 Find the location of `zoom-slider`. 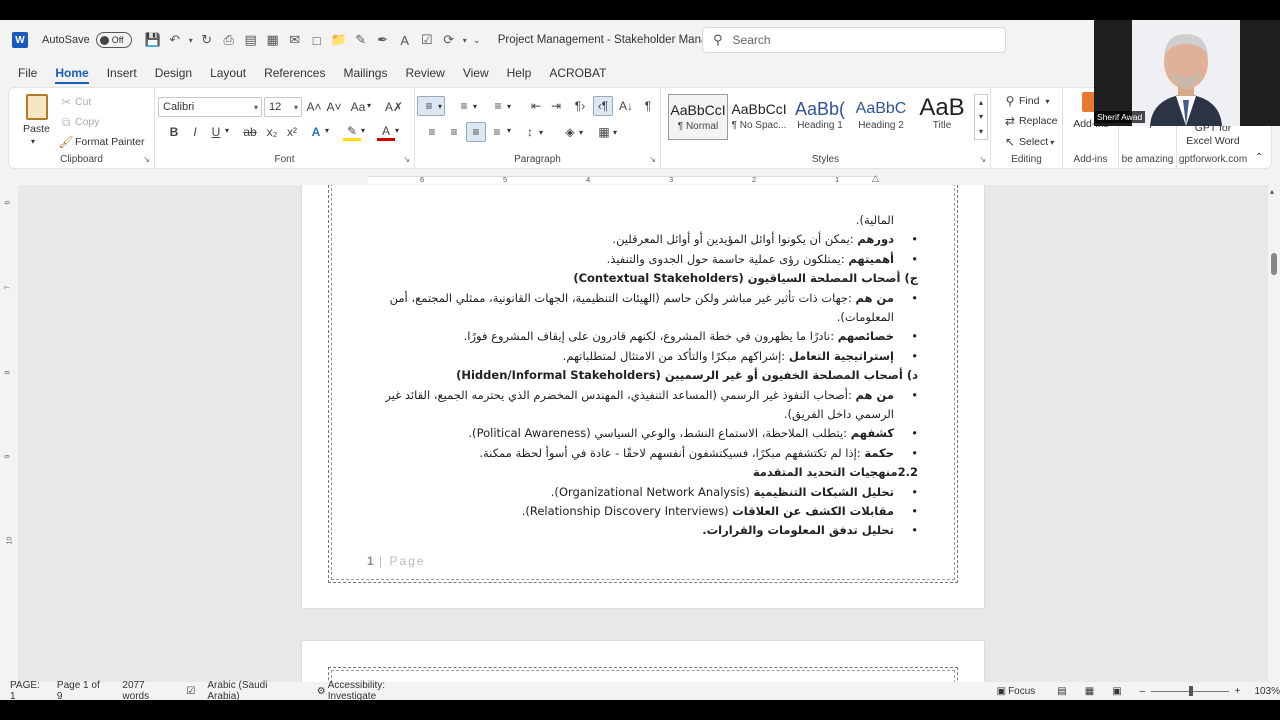

zoom-slider is located at coordinates (1190, 690).